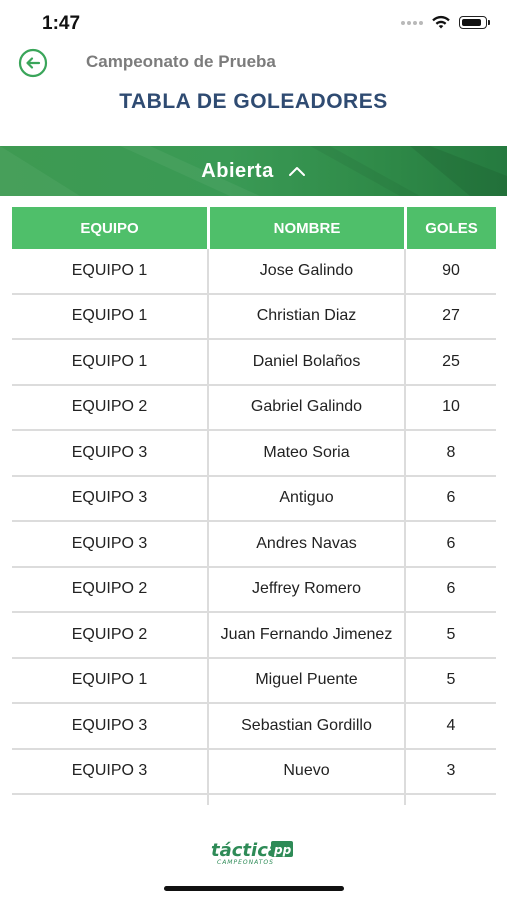 The height and width of the screenshot is (900, 507). What do you see at coordinates (305, 362) in the screenshot?
I see `name-cell: Daniel Bolaños` at bounding box center [305, 362].